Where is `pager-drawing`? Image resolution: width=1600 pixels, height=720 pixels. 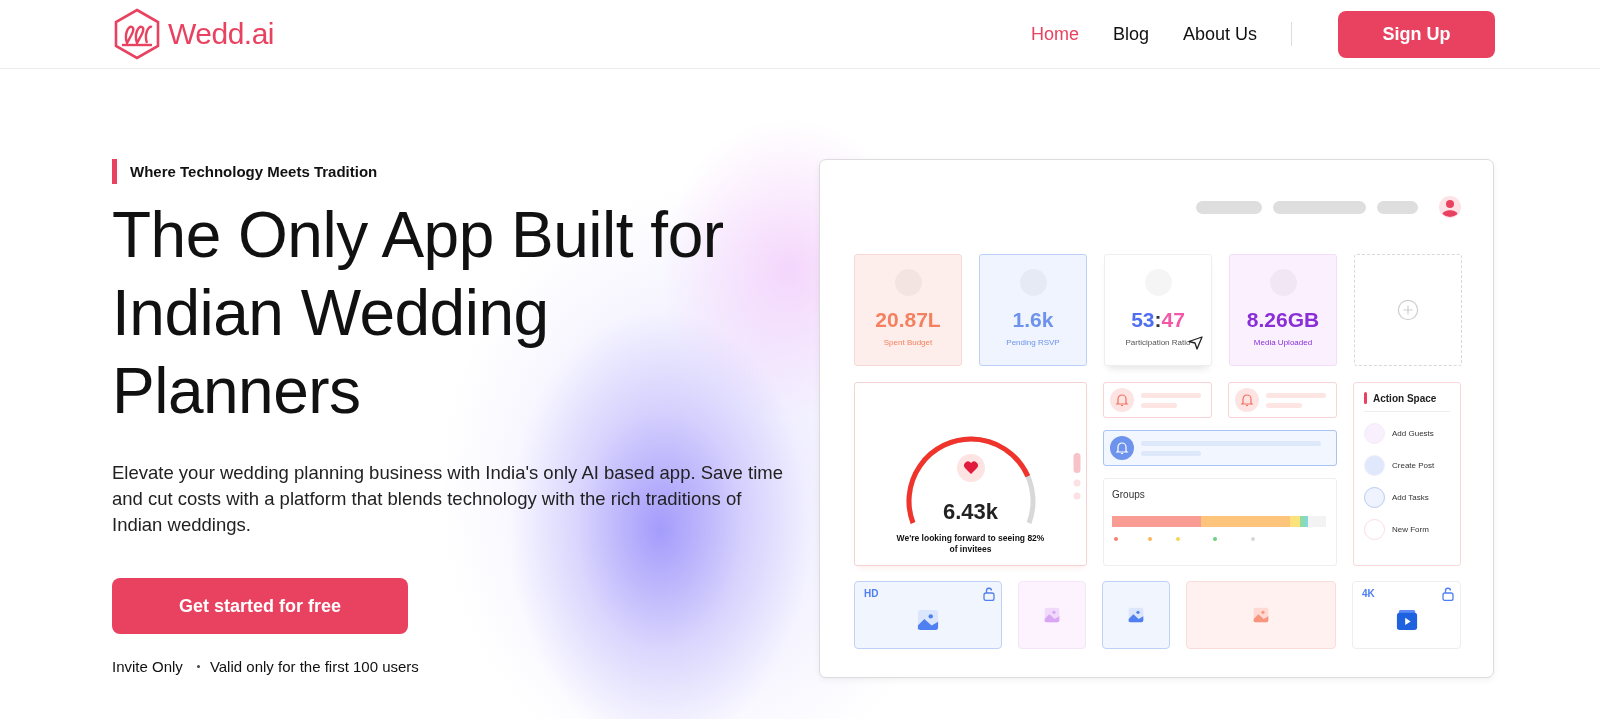 pager-drawing is located at coordinates (1077, 477).